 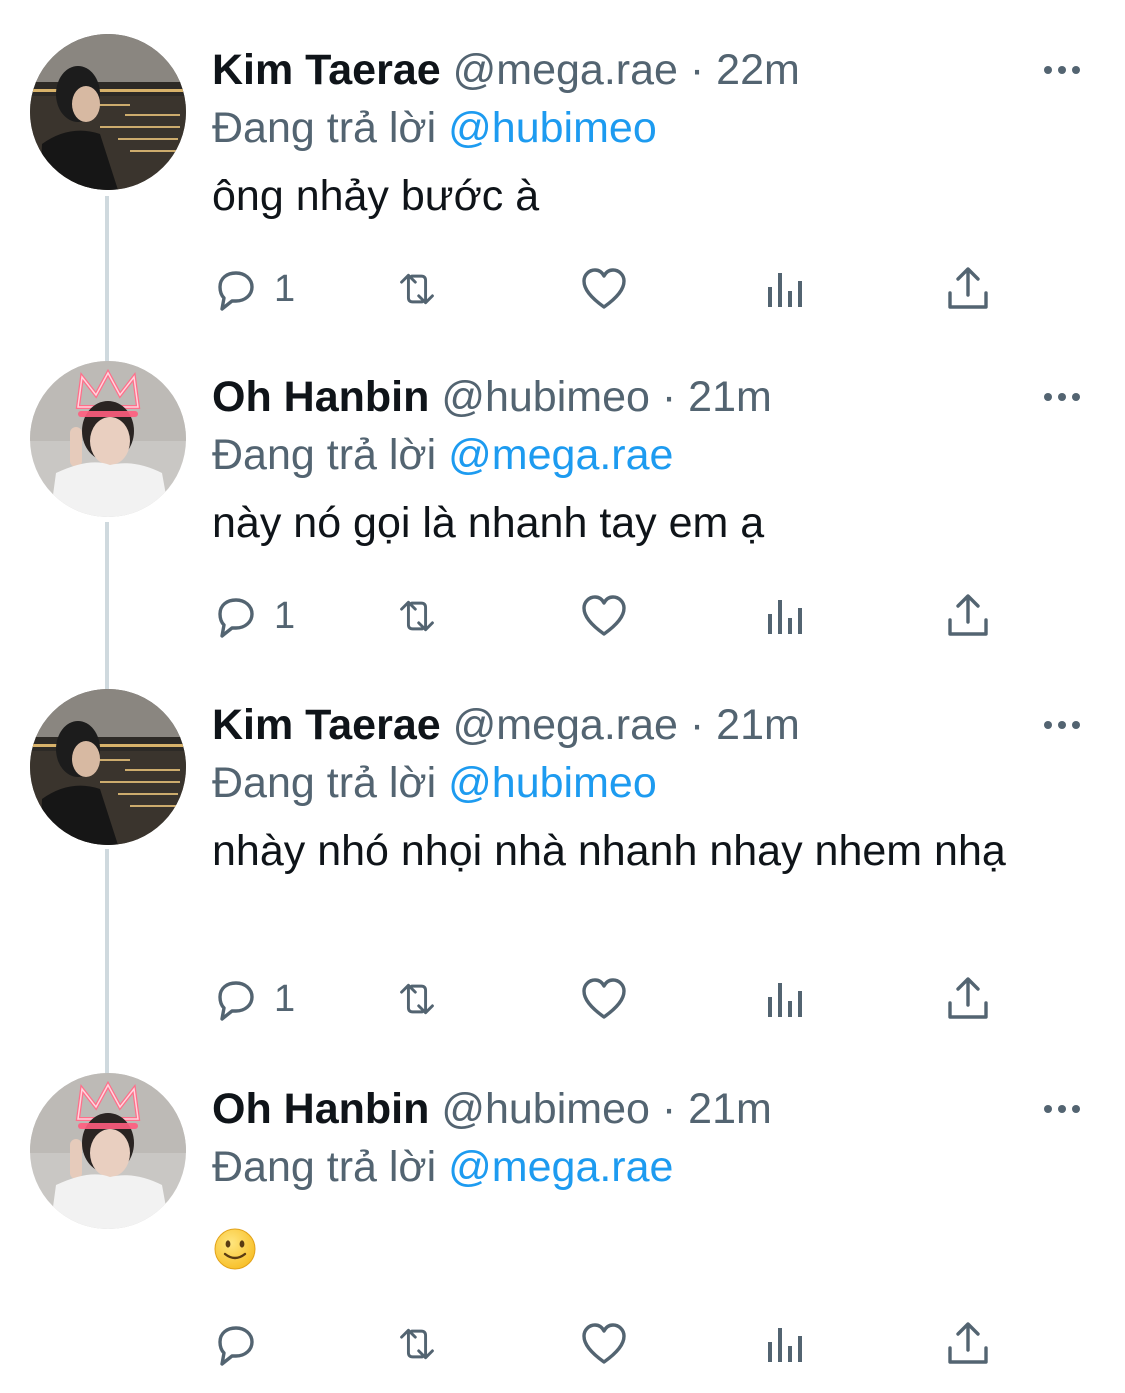 I want to click on action-bar, so click(x=562, y=1344).